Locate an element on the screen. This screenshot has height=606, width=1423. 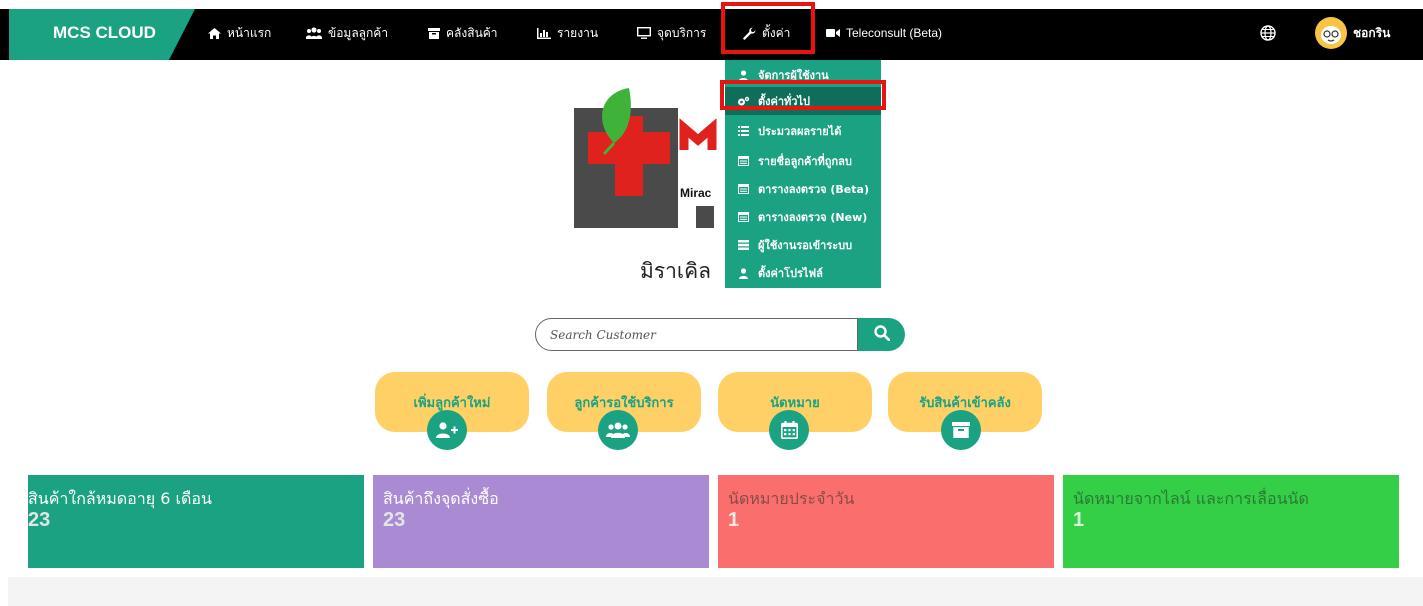
user-plus-icon is located at coordinates (447, 430).